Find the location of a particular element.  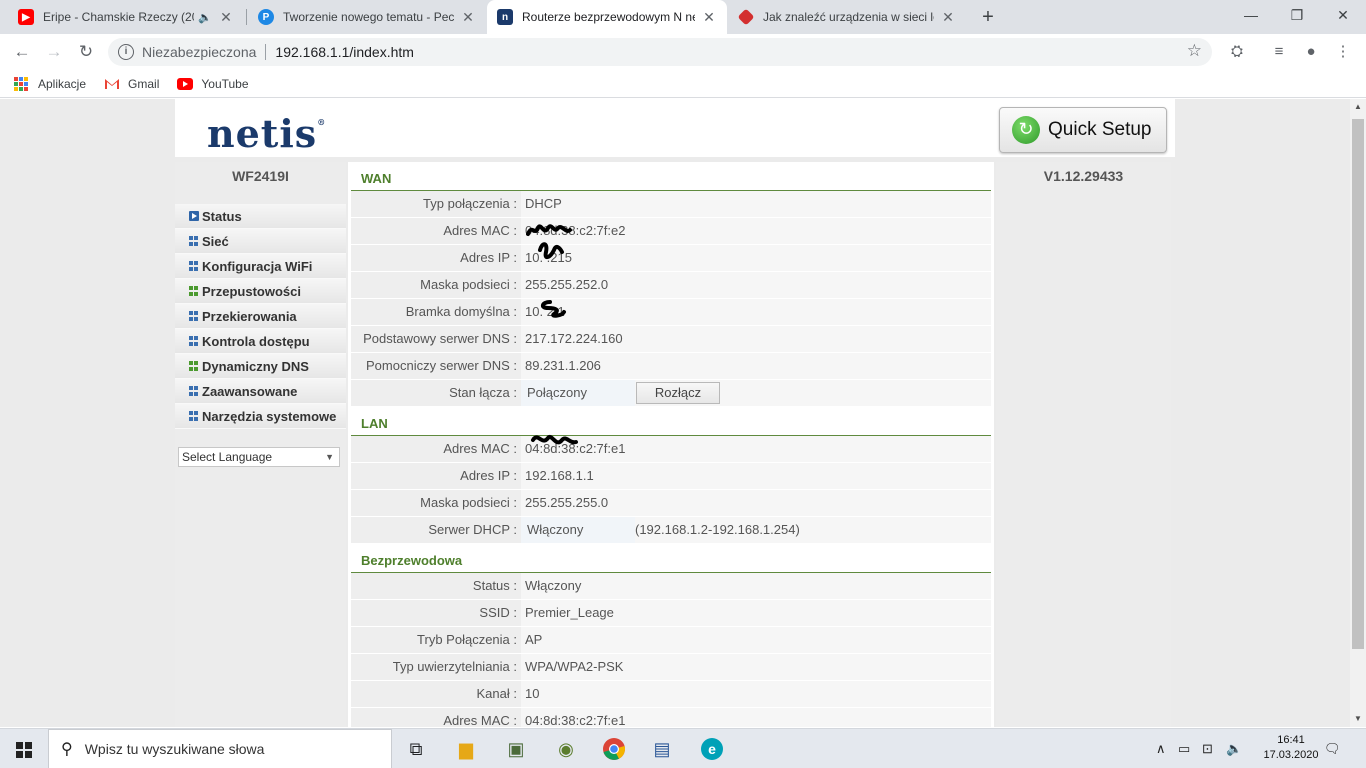

start-button is located at coordinates (24, 748).